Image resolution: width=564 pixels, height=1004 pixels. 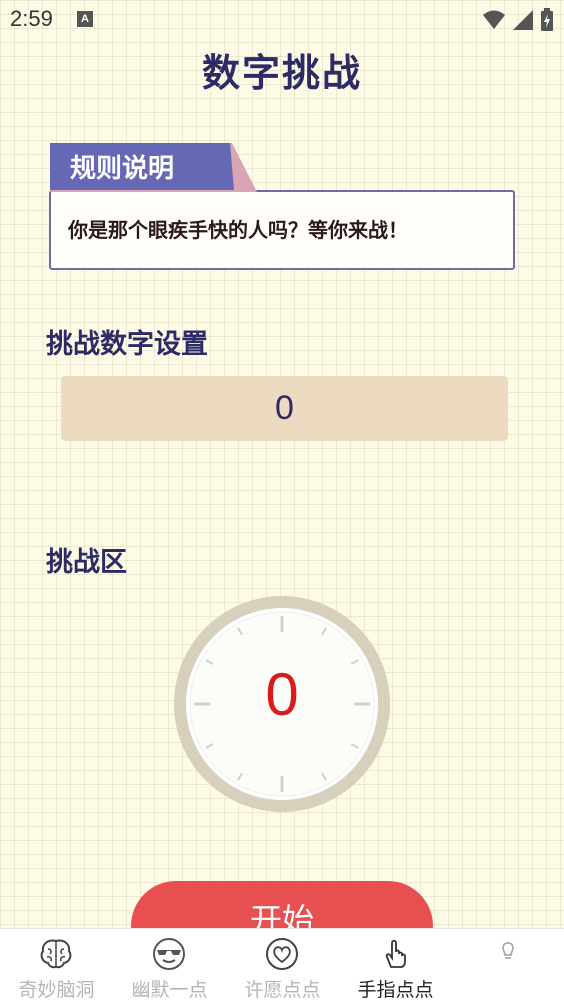 I want to click on bulb-icon, so click(x=508, y=950).